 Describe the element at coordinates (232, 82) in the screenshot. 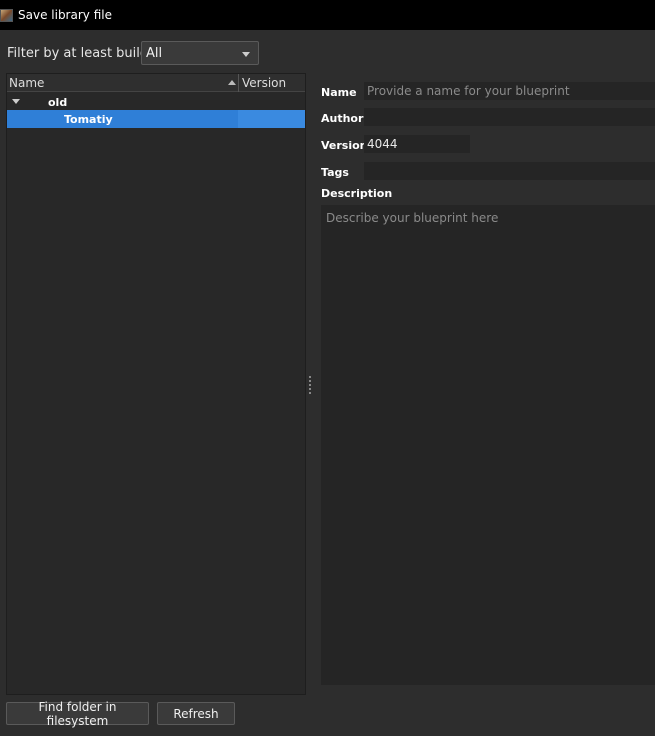

I see `sort-ascending-icon` at that location.